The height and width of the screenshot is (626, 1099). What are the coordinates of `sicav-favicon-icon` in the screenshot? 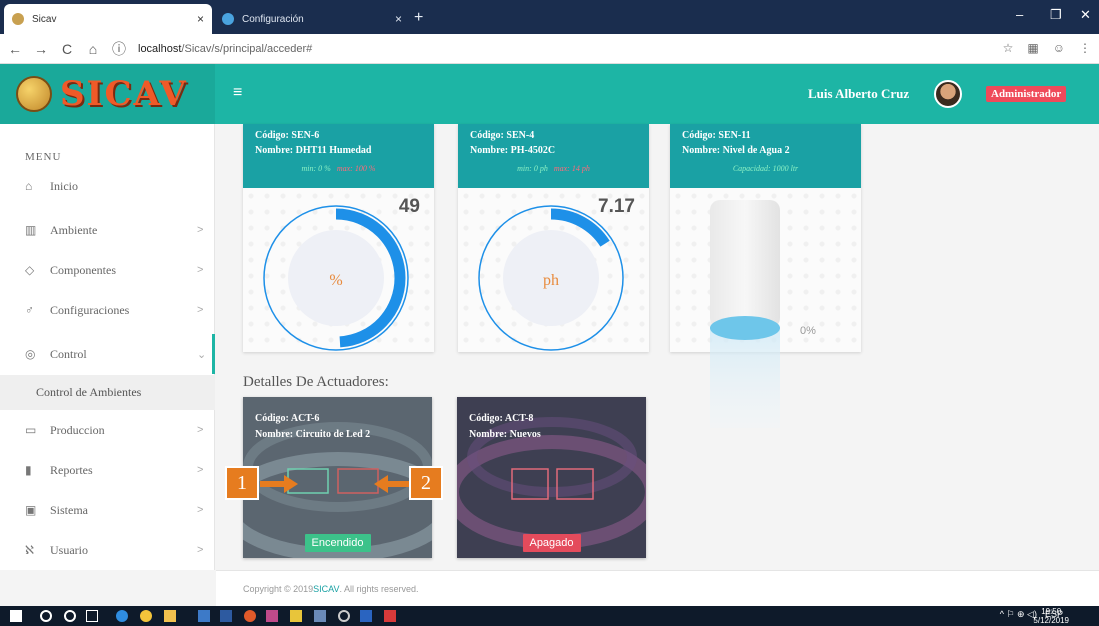 It's located at (18, 19).